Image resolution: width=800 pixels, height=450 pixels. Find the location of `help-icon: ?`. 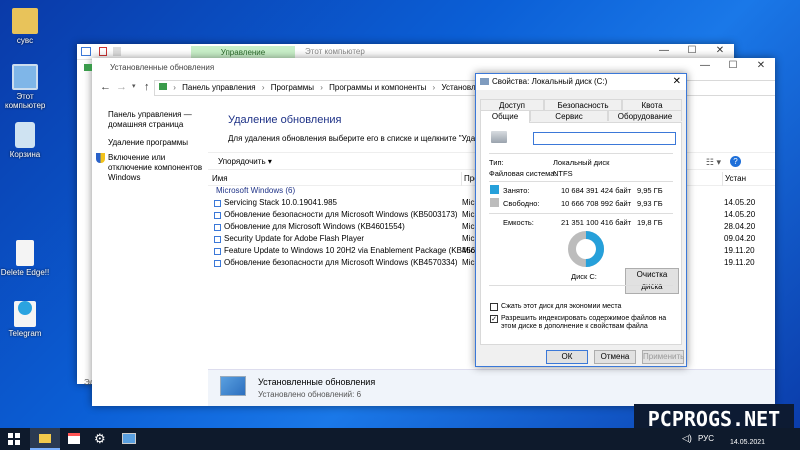

help-icon: ? is located at coordinates (735, 161).